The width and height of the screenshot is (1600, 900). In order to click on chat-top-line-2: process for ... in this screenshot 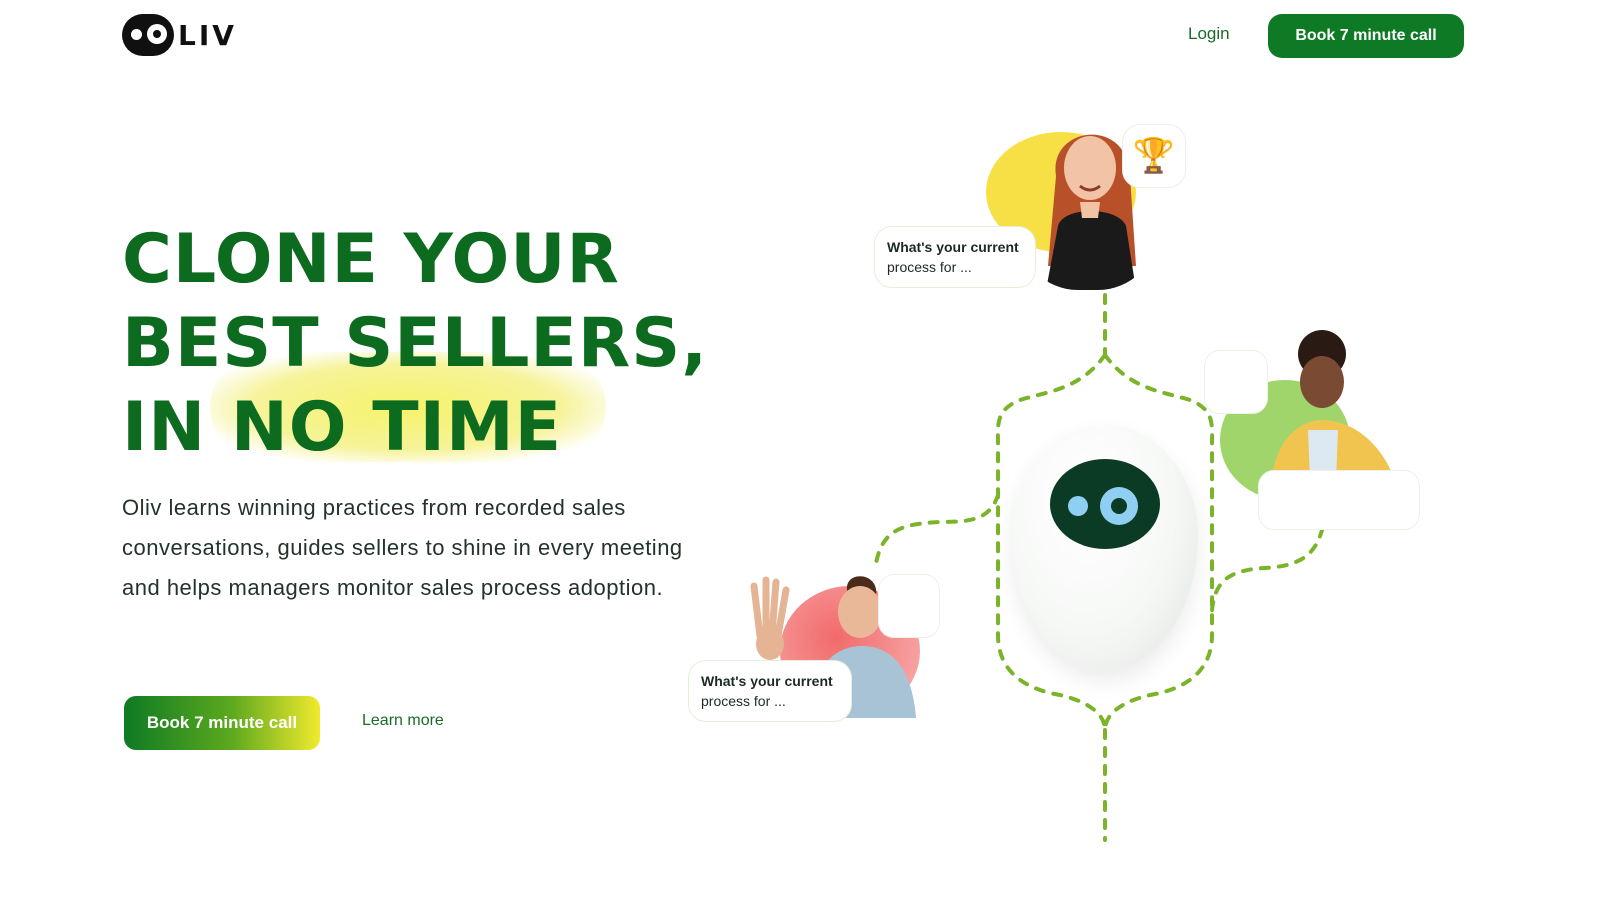, I will do `click(929, 267)`.